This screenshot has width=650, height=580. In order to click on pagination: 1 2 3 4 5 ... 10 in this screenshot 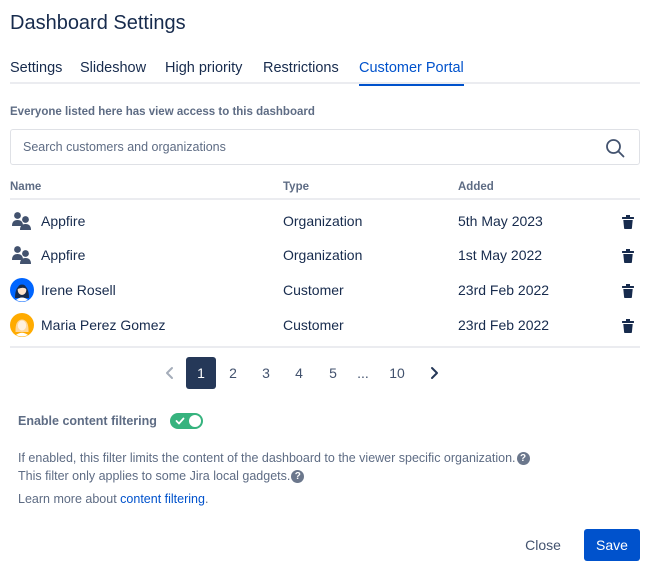, I will do `click(325, 373)`.